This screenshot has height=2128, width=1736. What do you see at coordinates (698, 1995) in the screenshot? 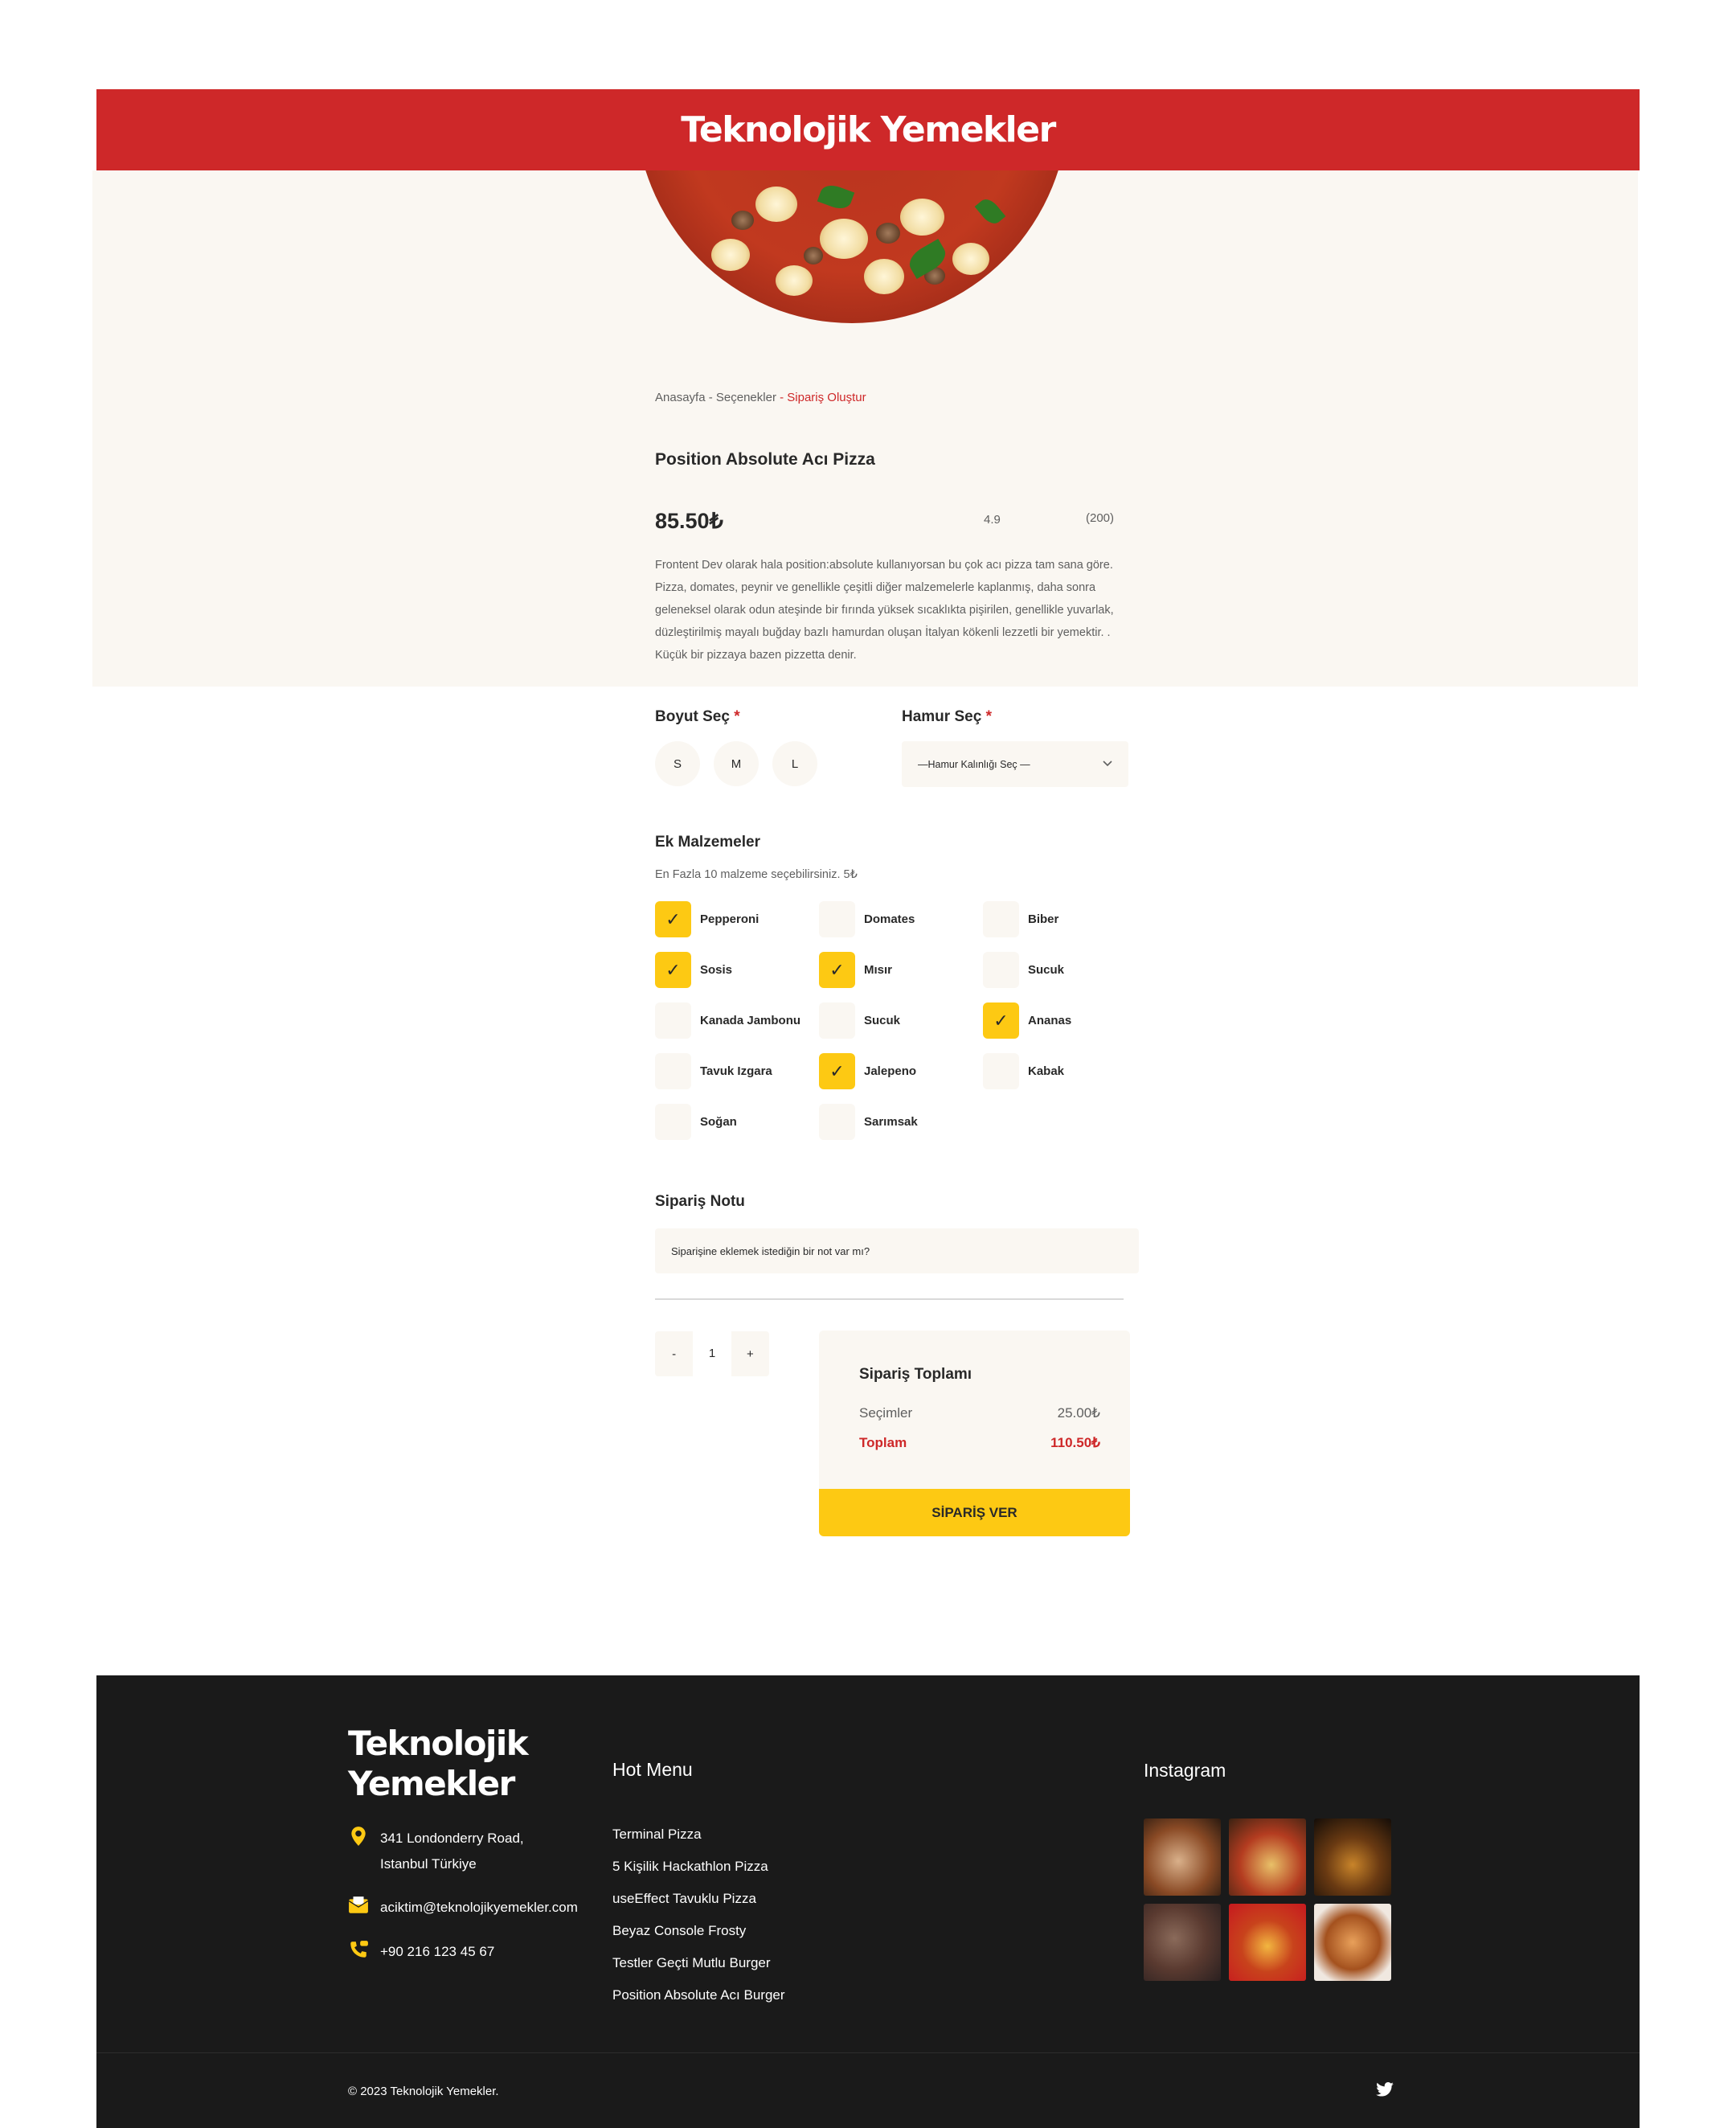
I see `hot-menu-link: Position Absolute Acı Burger` at bounding box center [698, 1995].